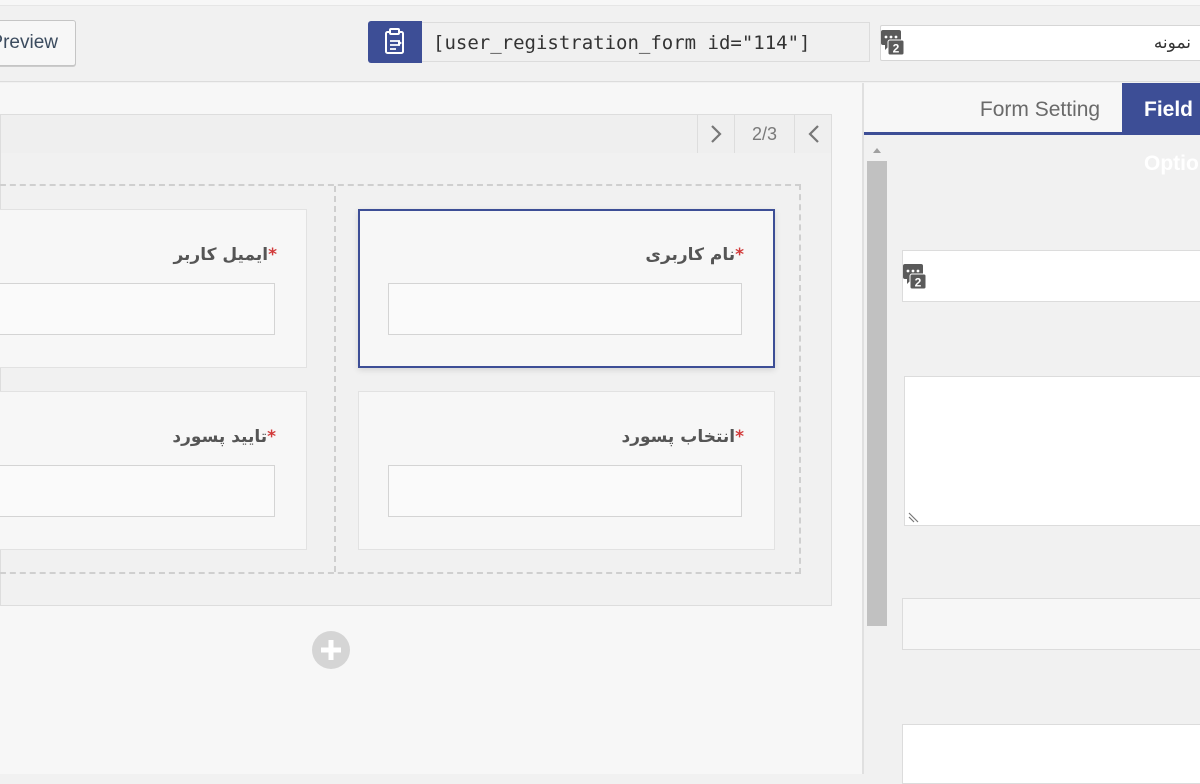  What do you see at coordinates (335, 379) in the screenshot?
I see `column-divider` at bounding box center [335, 379].